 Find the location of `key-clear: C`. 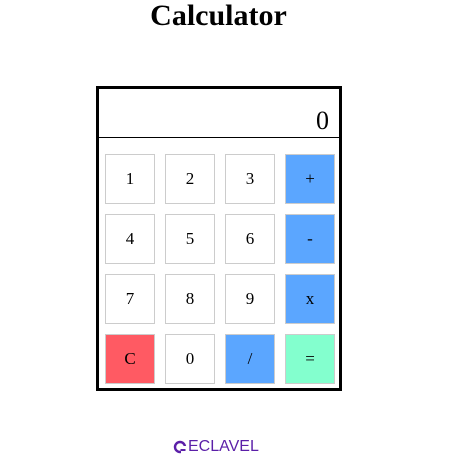

key-clear: C is located at coordinates (130, 359).